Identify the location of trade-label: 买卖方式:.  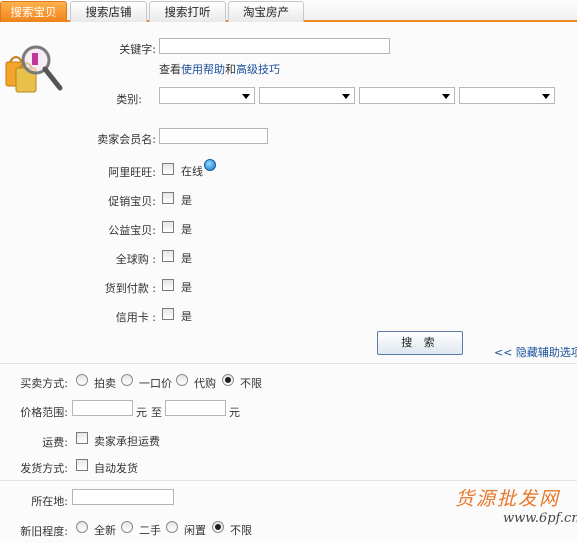
(44, 383).